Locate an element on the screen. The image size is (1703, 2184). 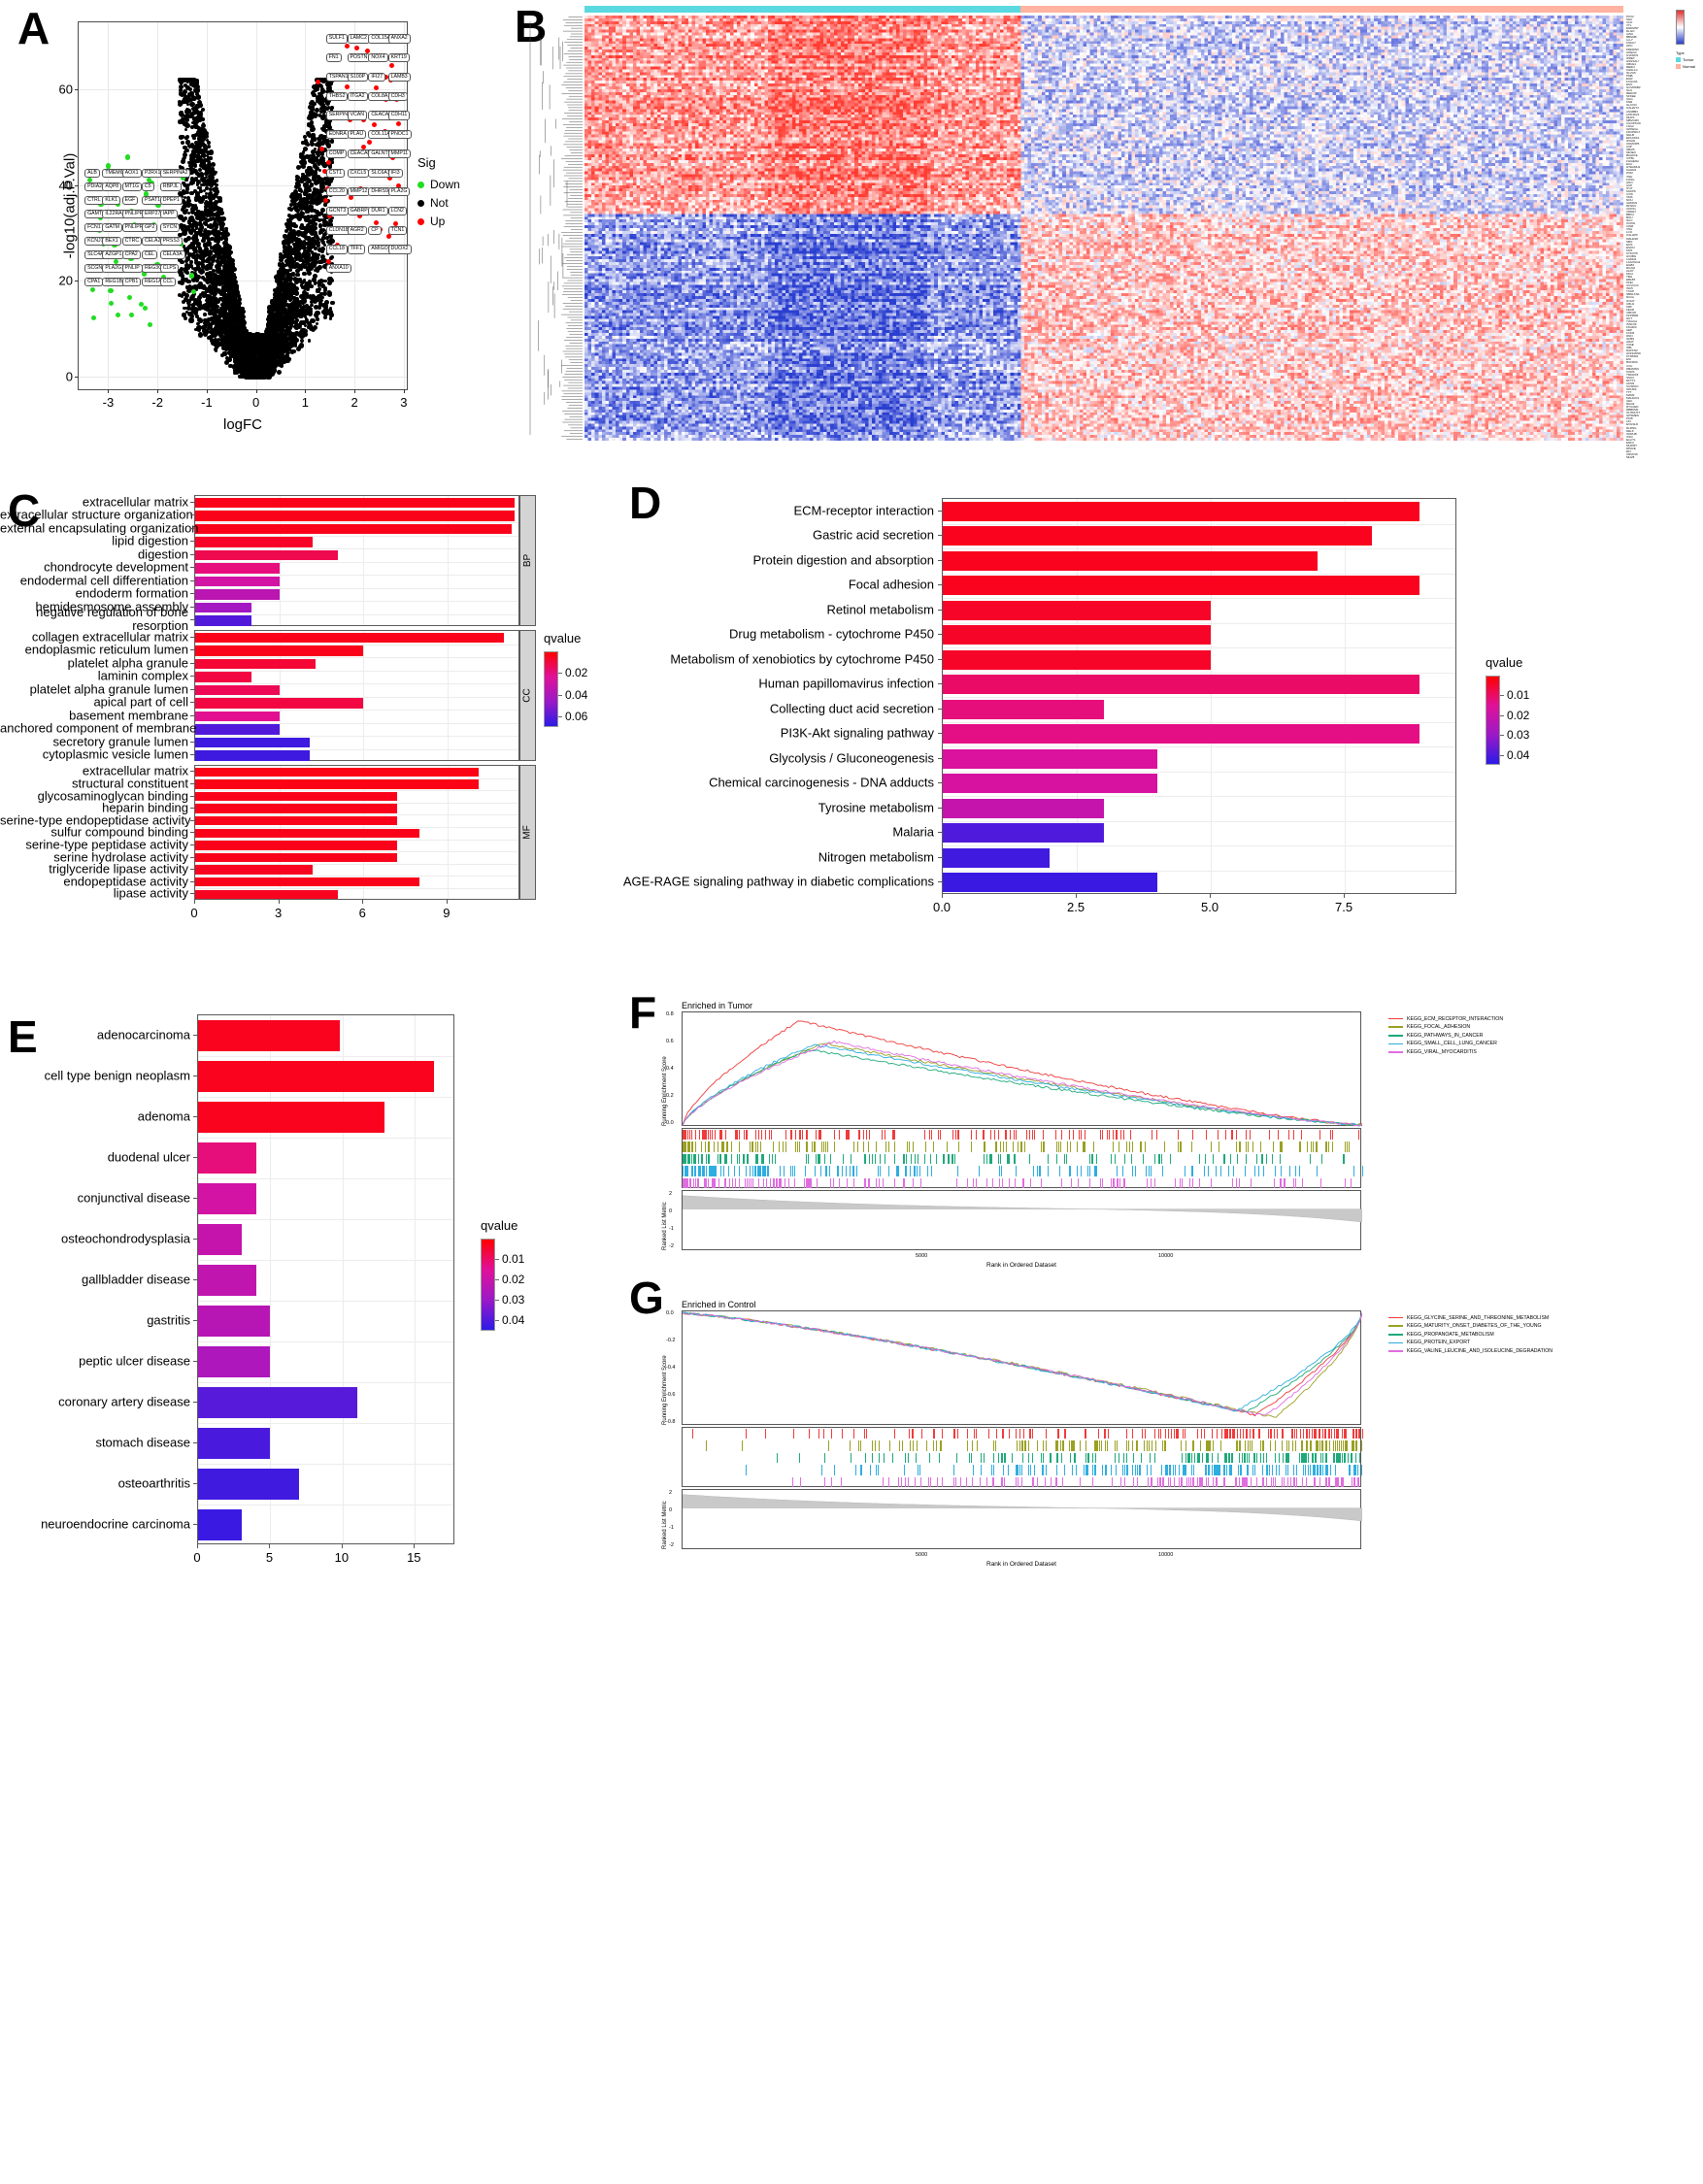
panel-a-label: A is located at coordinates (33, 28).